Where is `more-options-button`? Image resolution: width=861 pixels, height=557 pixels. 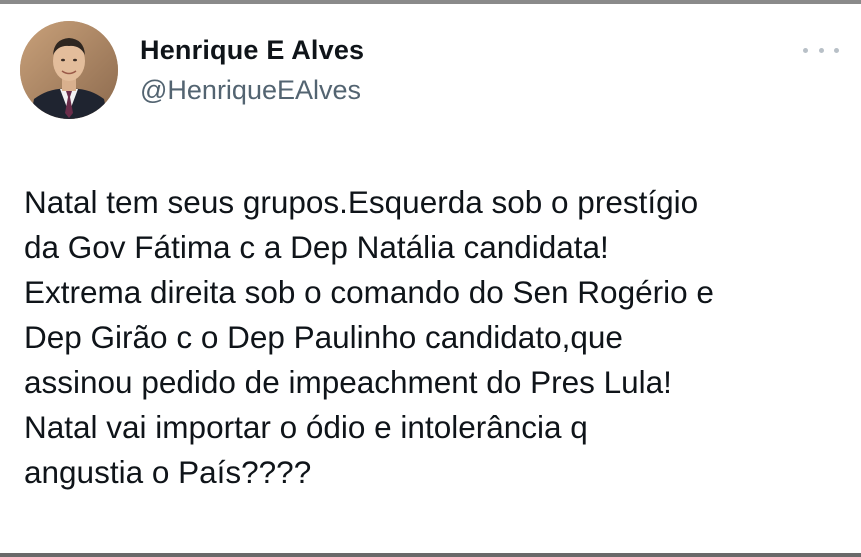 more-options-button is located at coordinates (821, 50).